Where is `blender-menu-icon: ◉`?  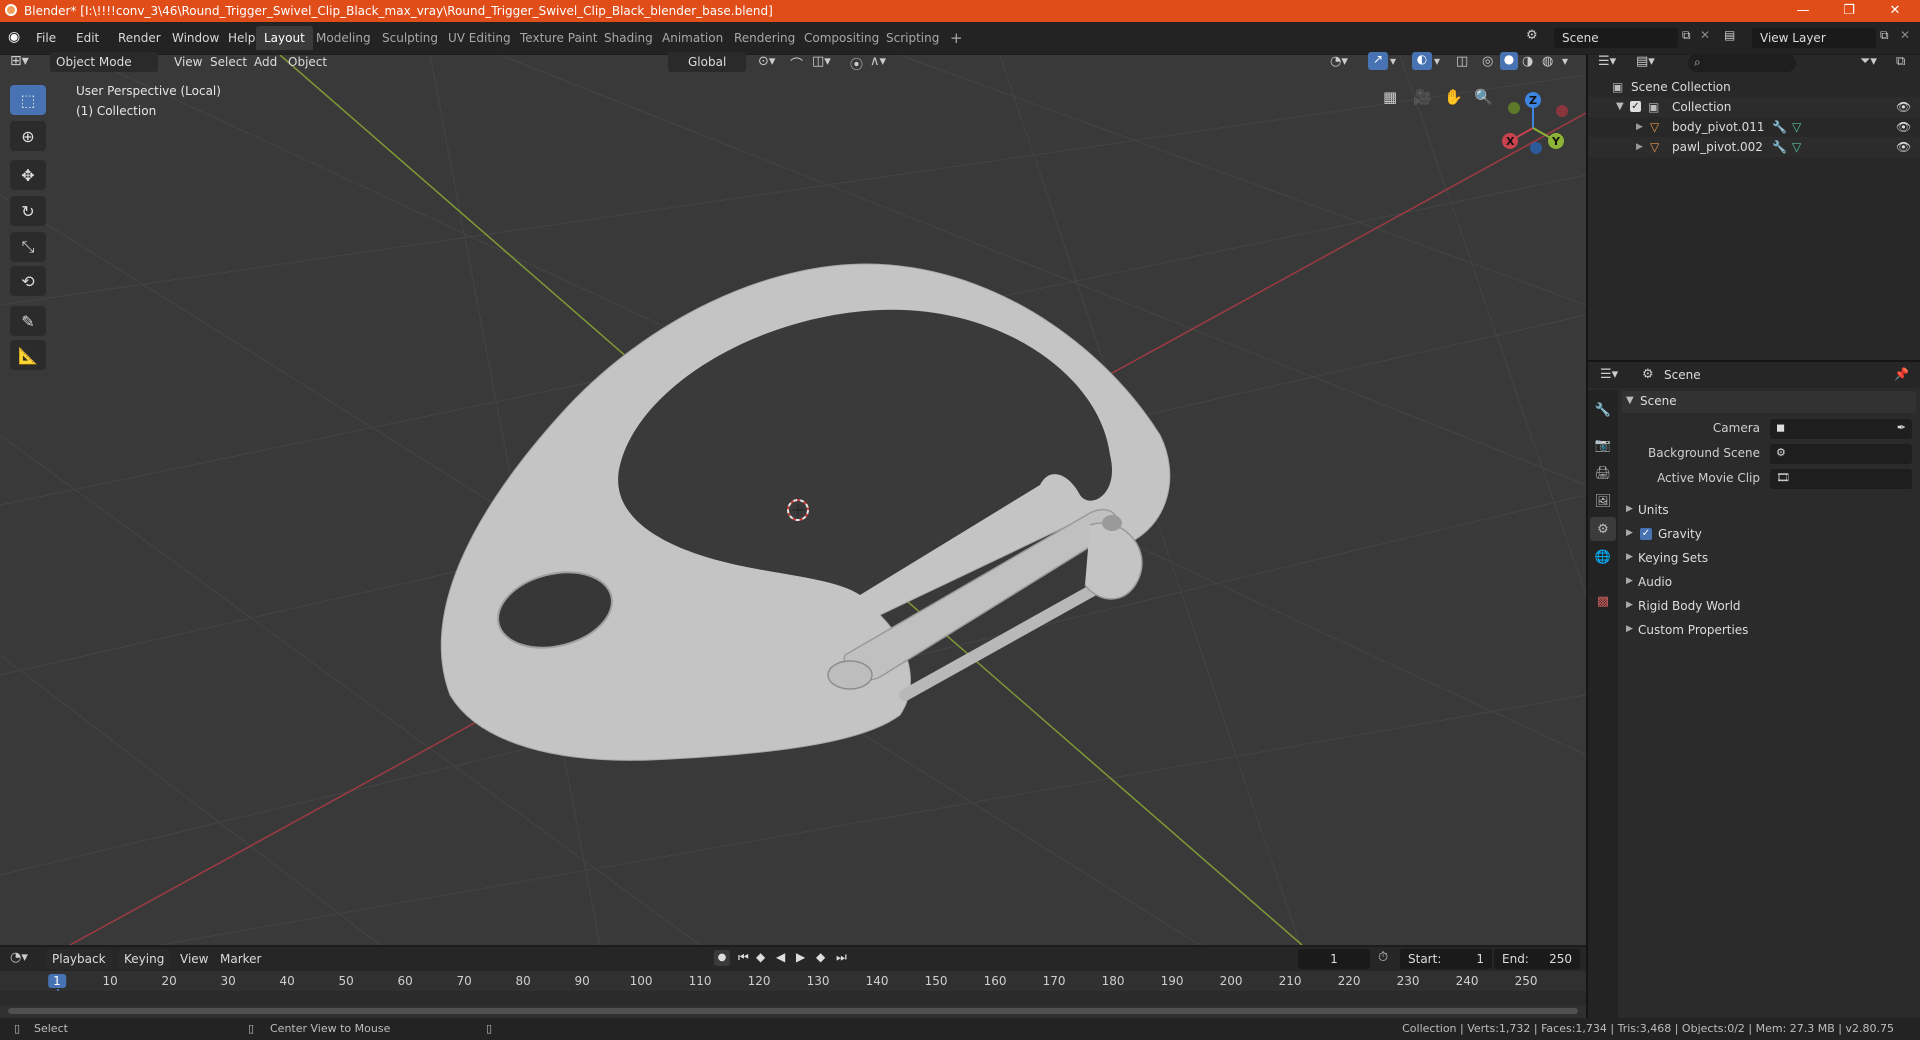 blender-menu-icon: ◉ is located at coordinates (17, 37).